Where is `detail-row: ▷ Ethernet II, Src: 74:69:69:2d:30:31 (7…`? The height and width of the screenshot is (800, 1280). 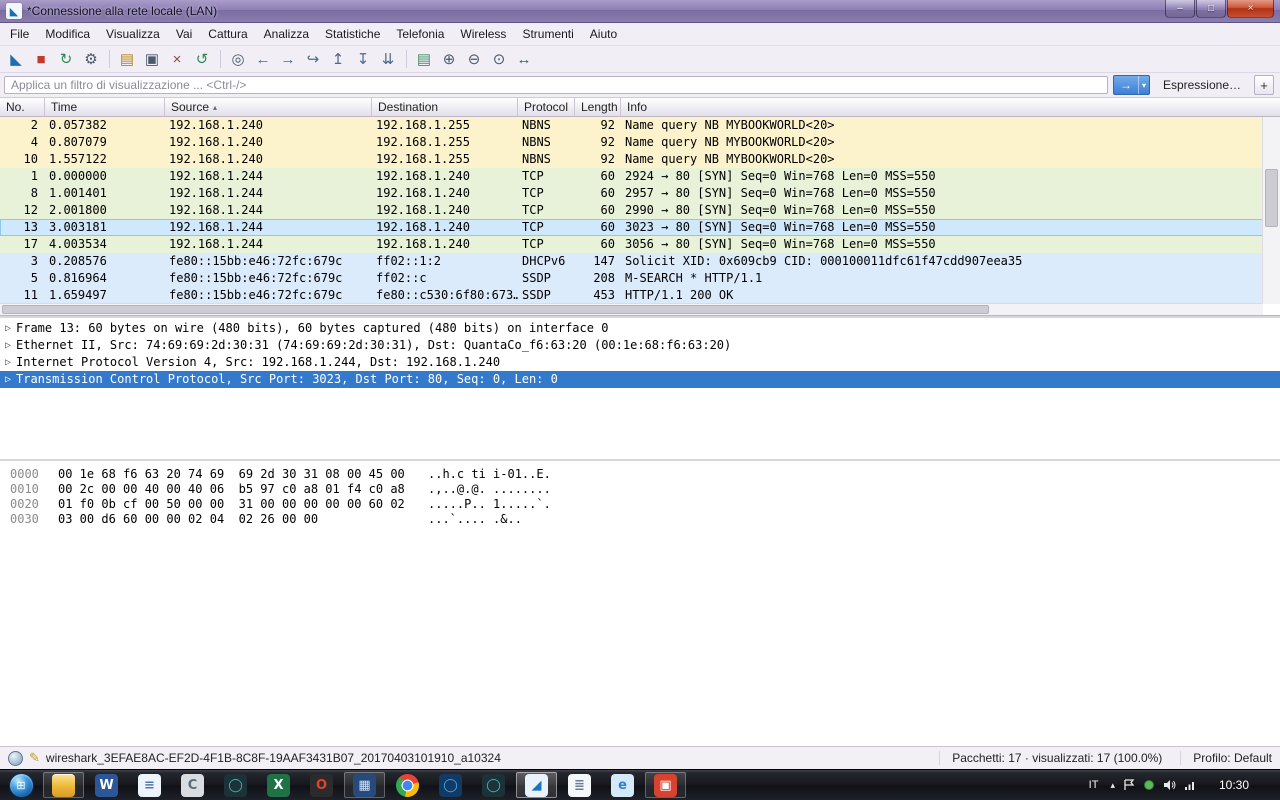
detail-row: ▷ Ethernet II, Src: 74:69:69:2d:30:31 (7… is located at coordinates (640, 345).